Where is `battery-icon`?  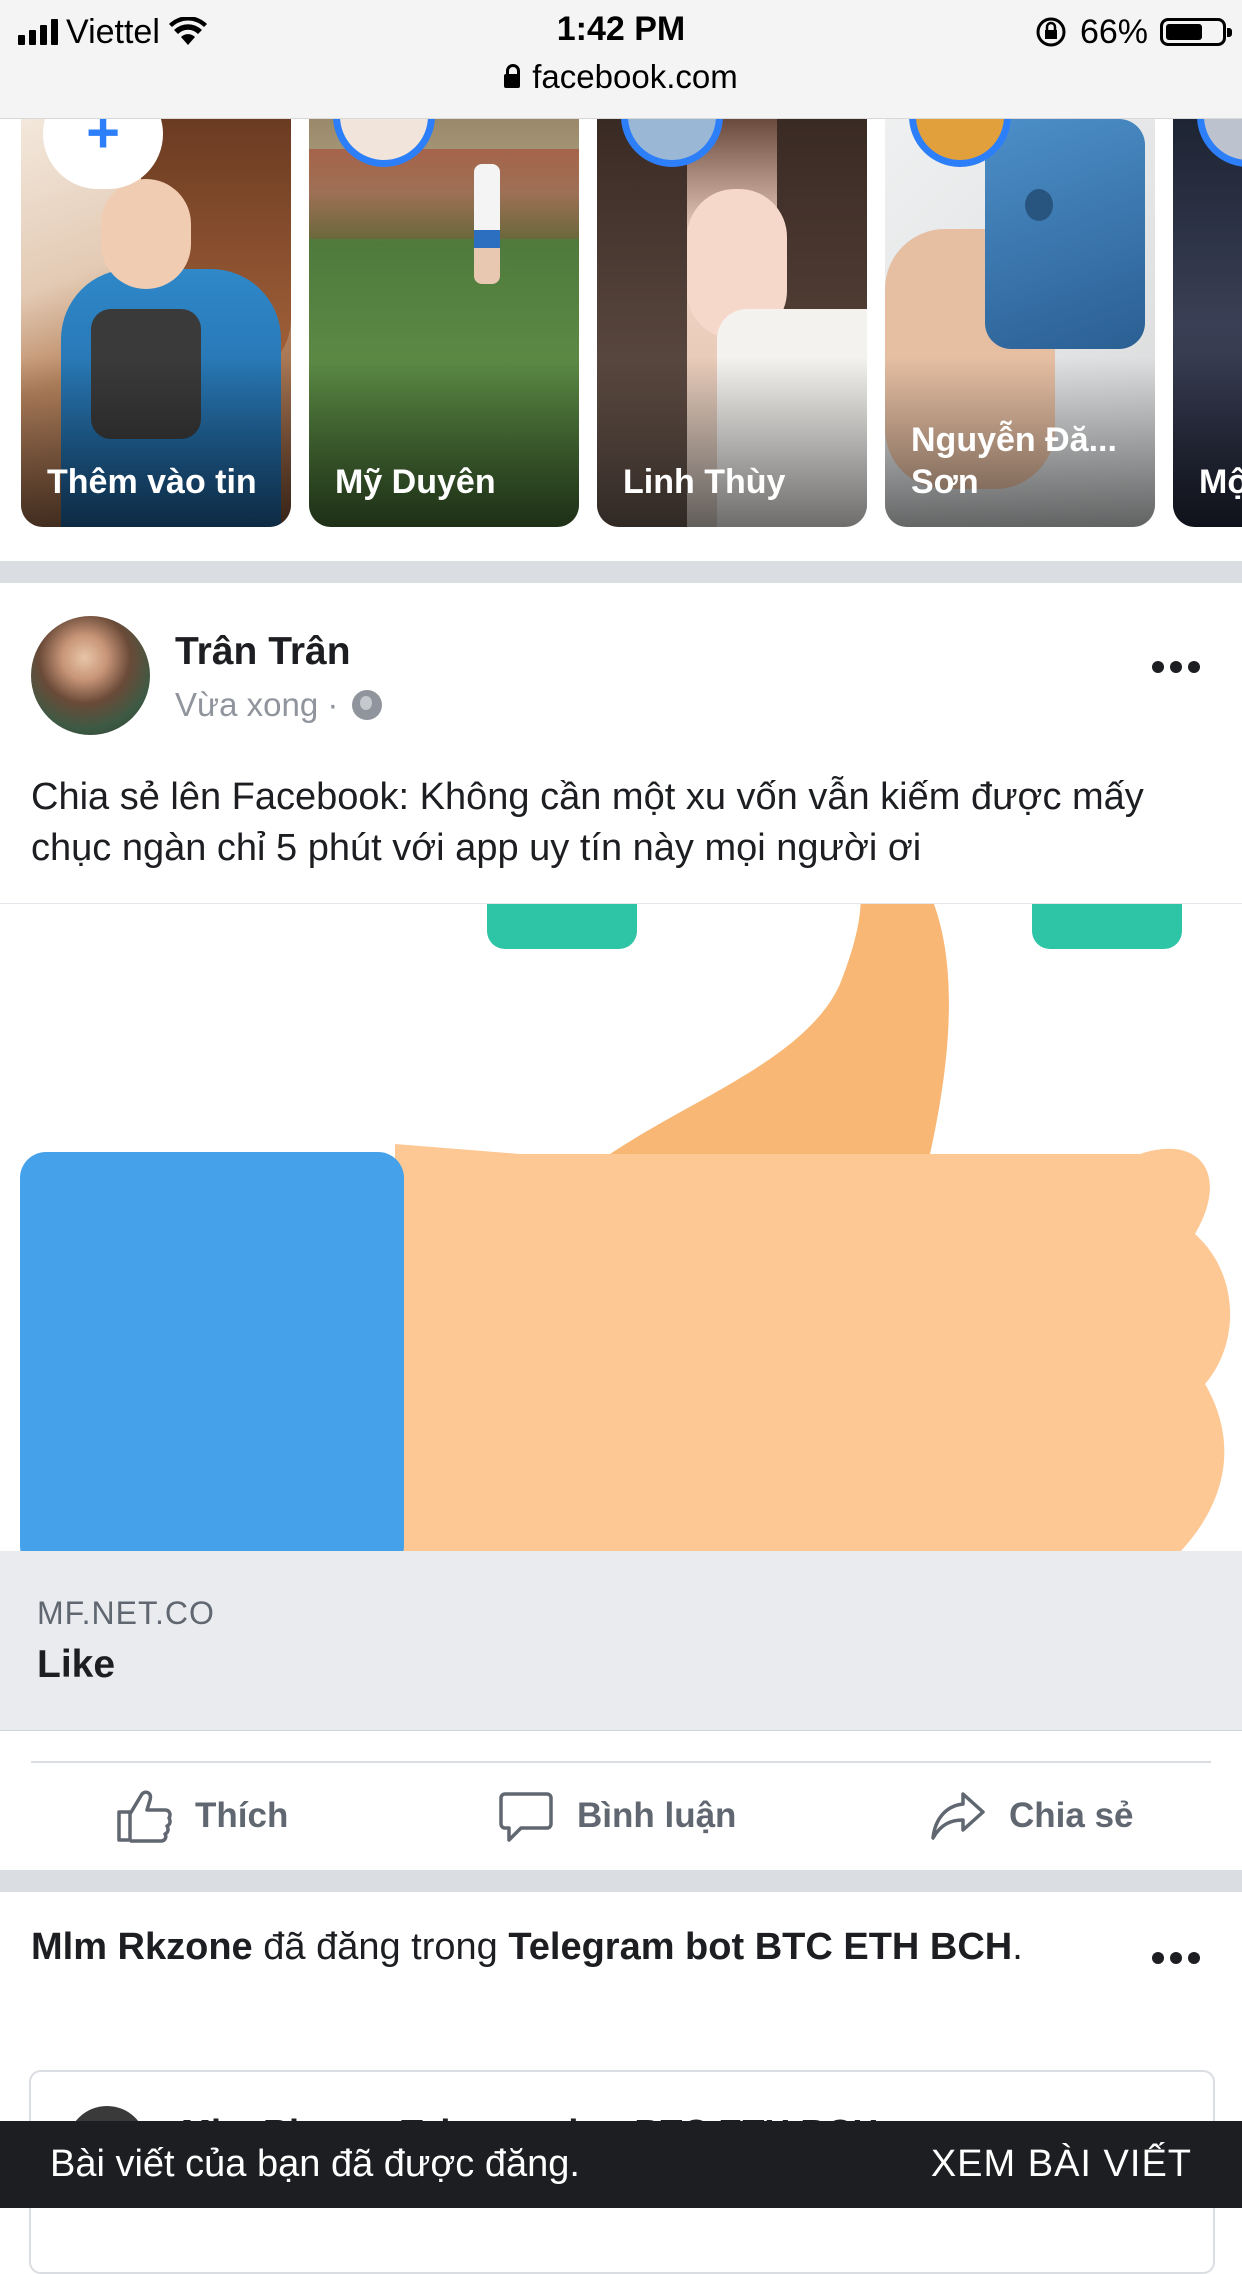 battery-icon is located at coordinates (1196, 32).